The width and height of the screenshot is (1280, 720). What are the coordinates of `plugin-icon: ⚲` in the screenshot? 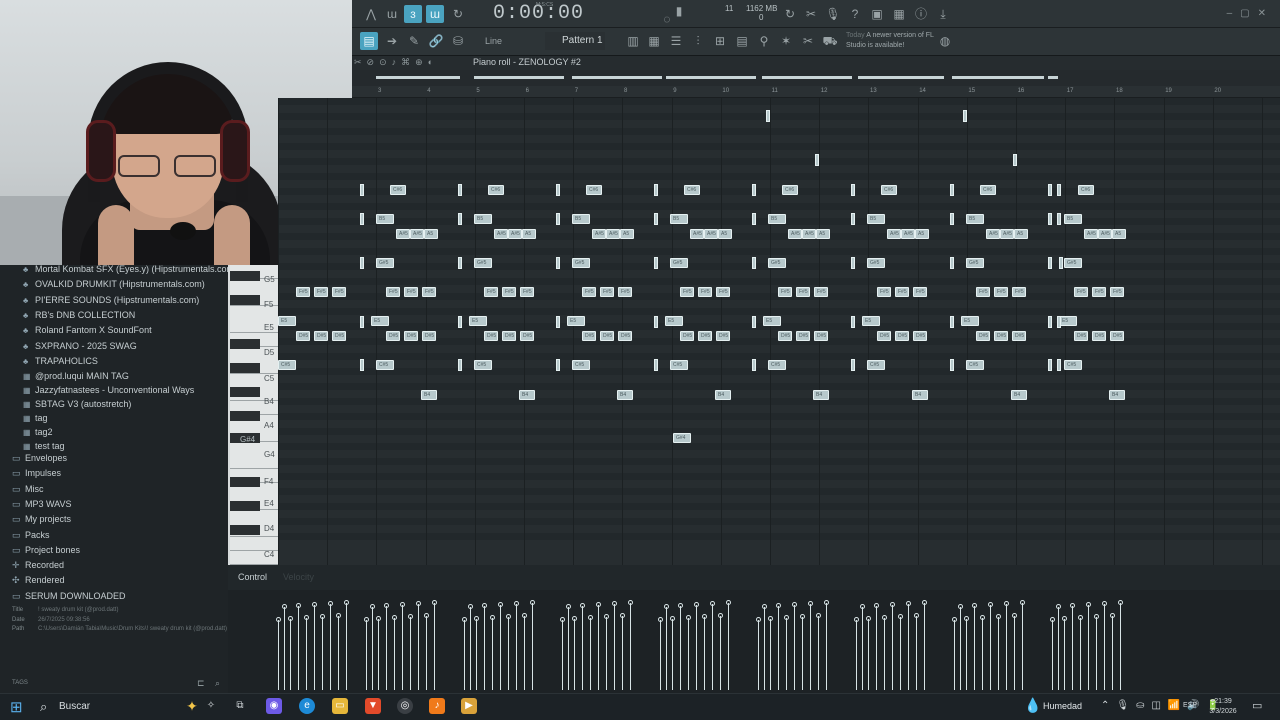 It's located at (764, 41).